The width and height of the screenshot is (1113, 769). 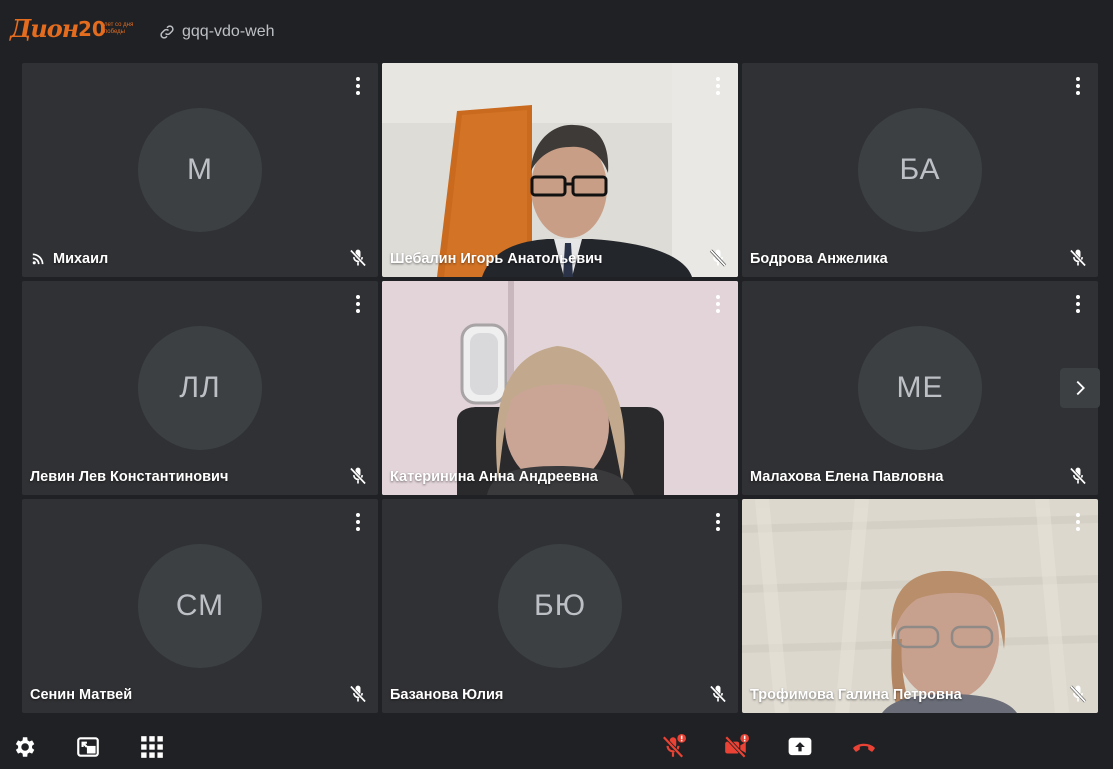 I want to click on participant-avatar: БЮ, so click(x=560, y=606).